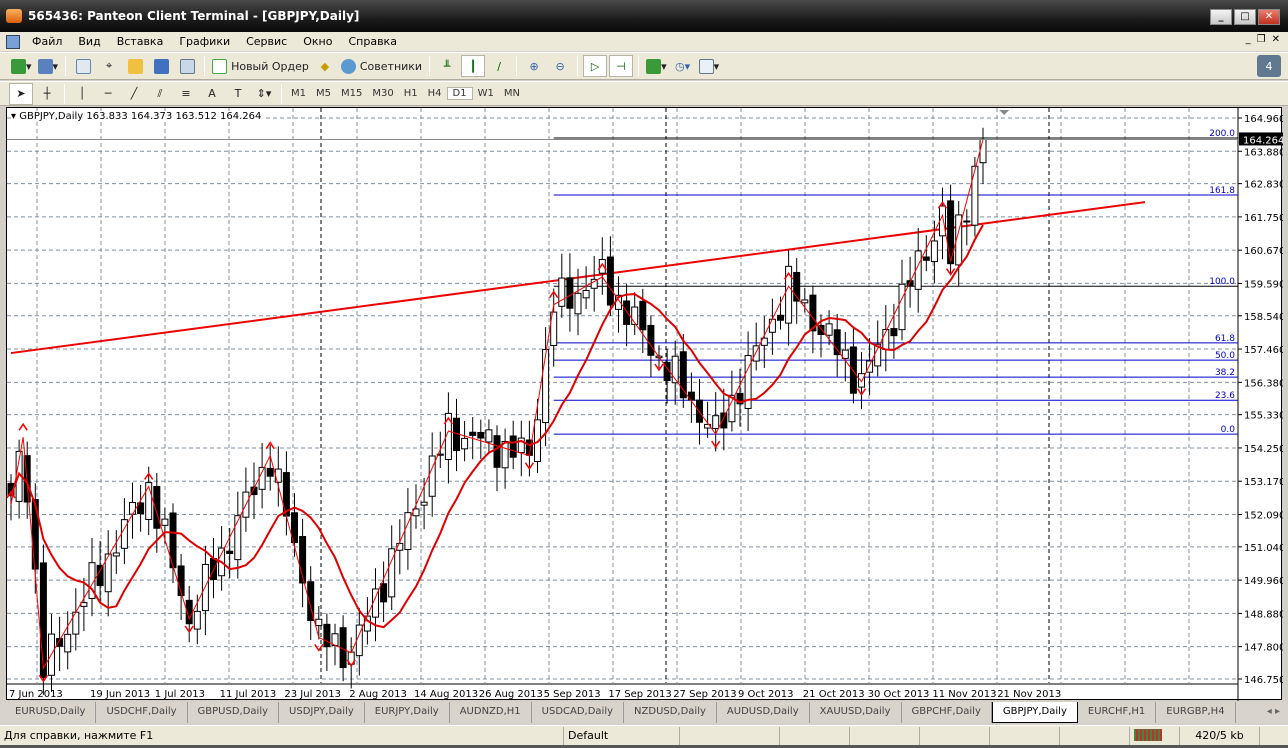 This screenshot has width=1288, height=748. Describe the element at coordinates (325, 66) in the screenshot. I see `alert-icon: ◆` at that location.